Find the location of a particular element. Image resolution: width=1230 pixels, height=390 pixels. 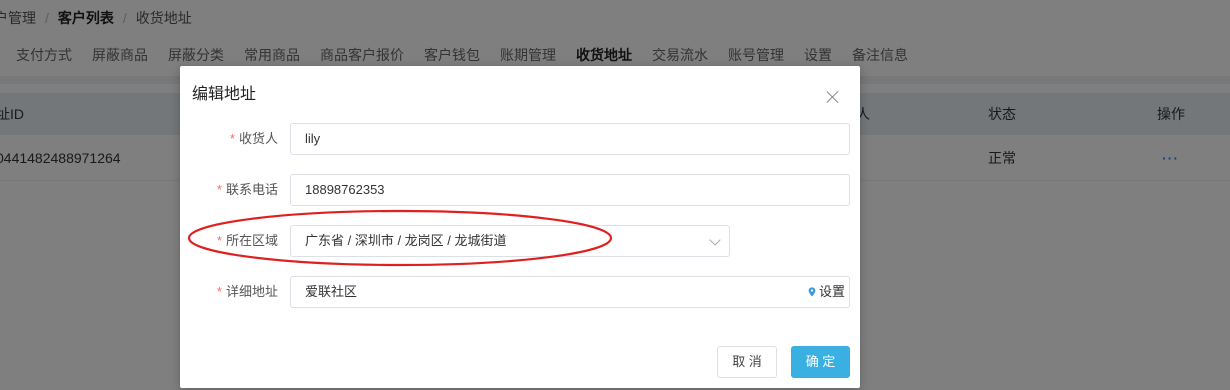

receiver-input: lily is located at coordinates (570, 139).